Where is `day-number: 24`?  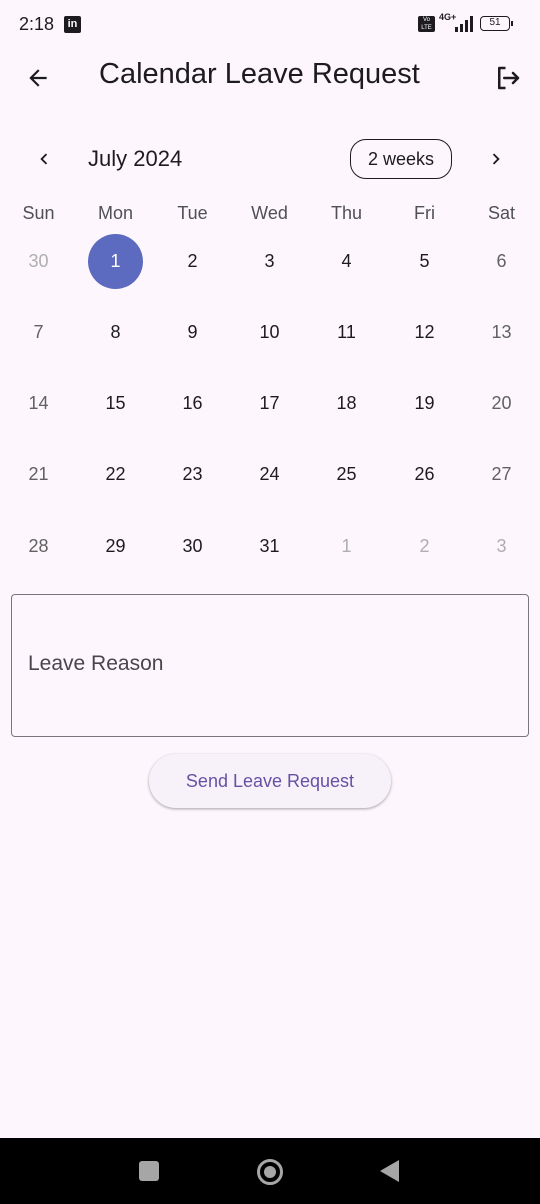
day-number: 24 is located at coordinates (269, 473).